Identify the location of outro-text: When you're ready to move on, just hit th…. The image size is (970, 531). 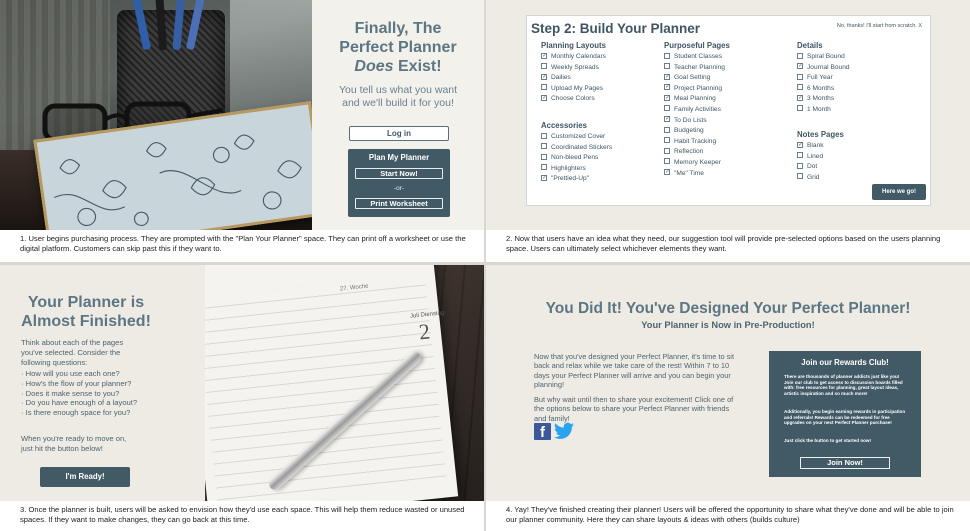
(74, 443).